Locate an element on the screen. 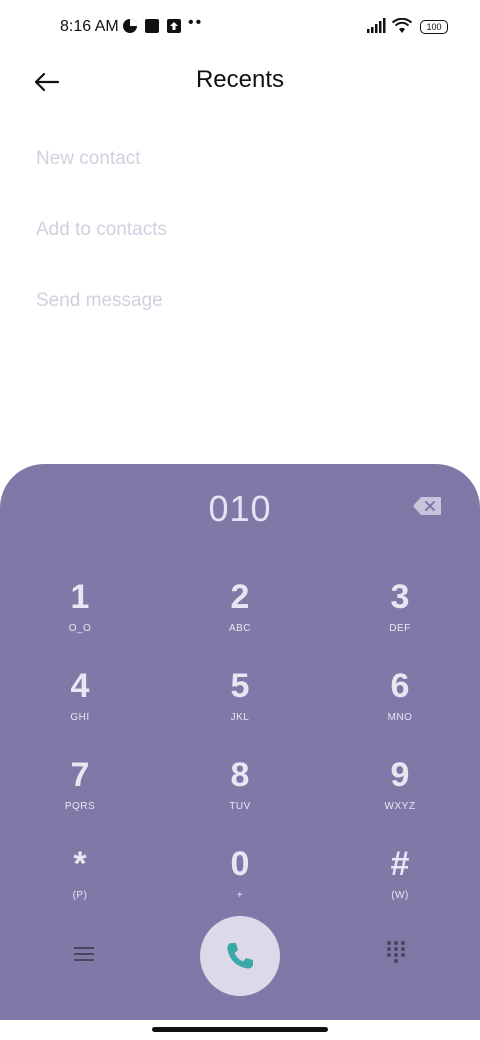  key-letters: PQRS is located at coordinates (80, 806).